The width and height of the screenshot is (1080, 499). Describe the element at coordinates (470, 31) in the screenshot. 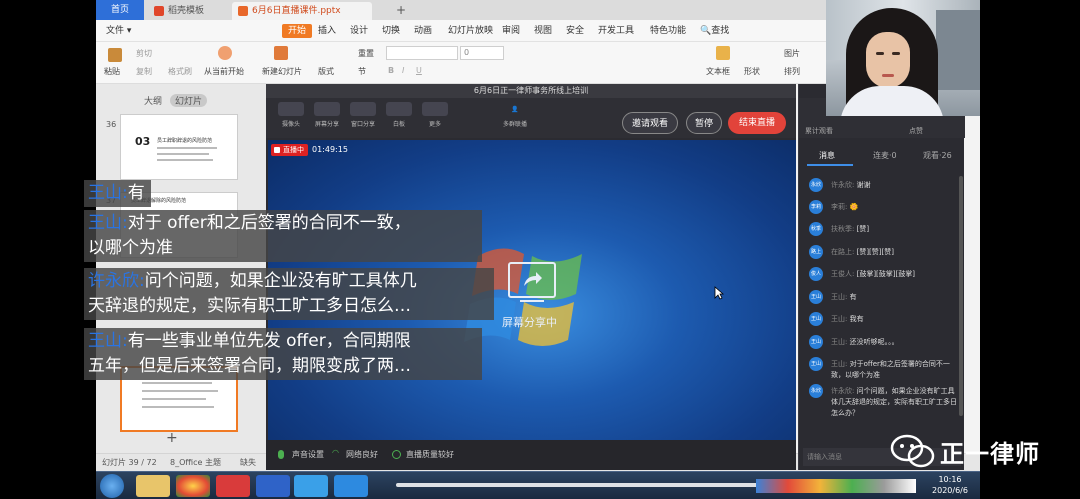

I see `menu-slideshow: 幻灯片放映` at that location.